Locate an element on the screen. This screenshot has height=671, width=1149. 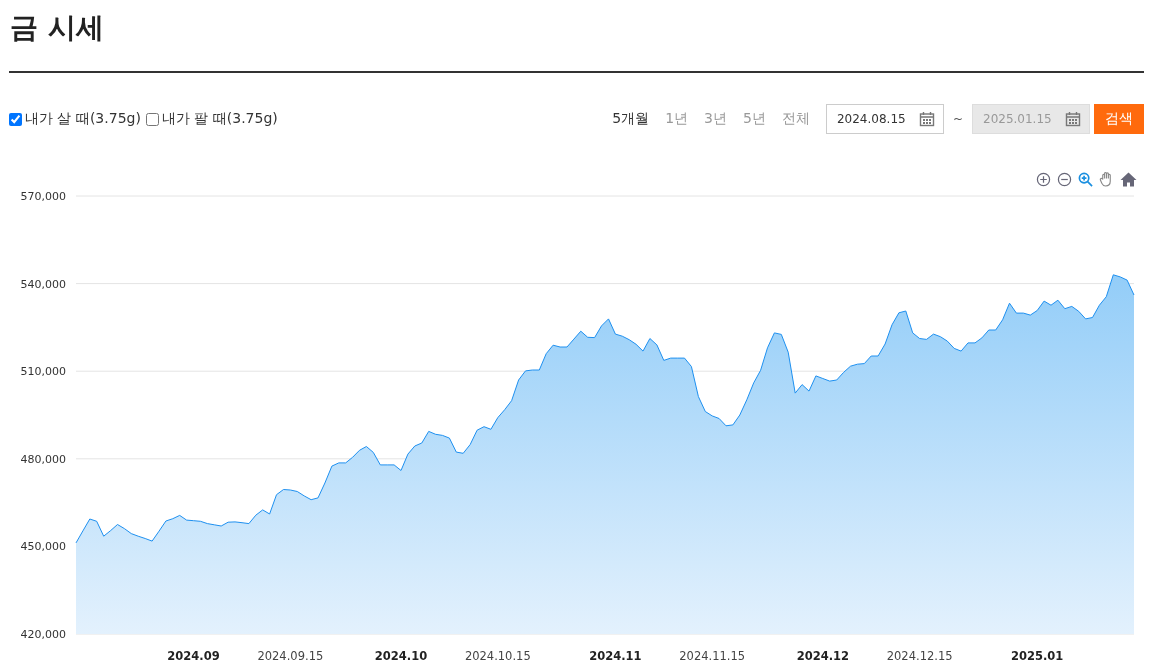
date-field: 2024.08.15 is located at coordinates (884, 119).